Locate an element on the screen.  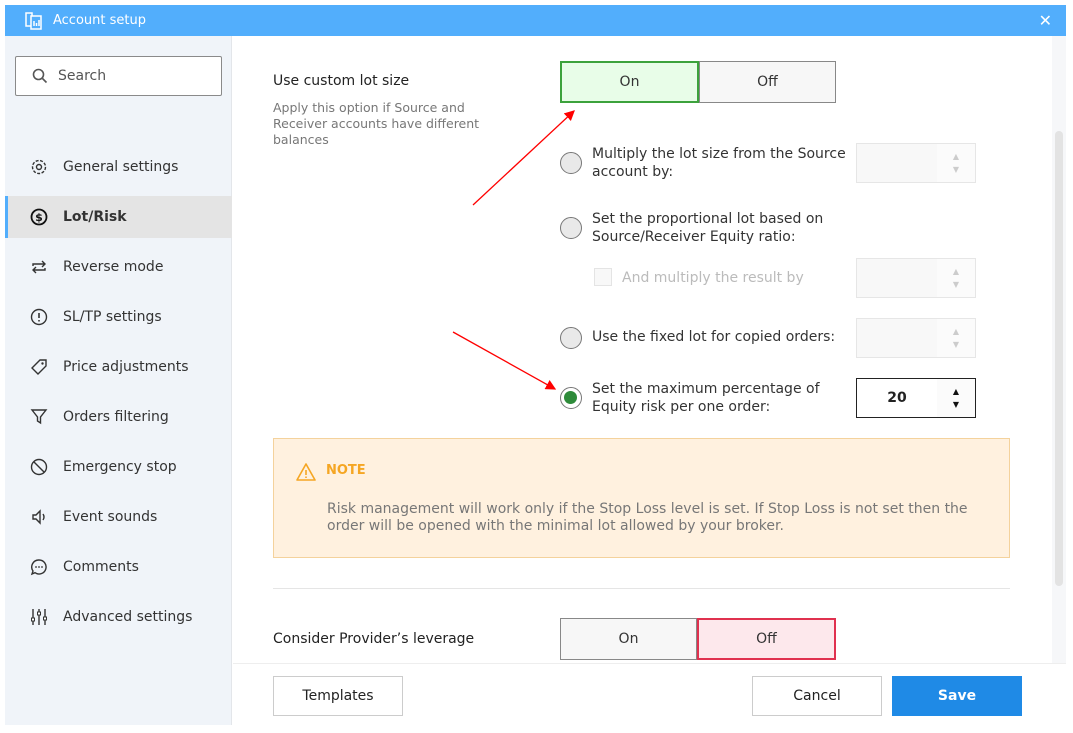
multiply-lot-radio is located at coordinates (571, 163).